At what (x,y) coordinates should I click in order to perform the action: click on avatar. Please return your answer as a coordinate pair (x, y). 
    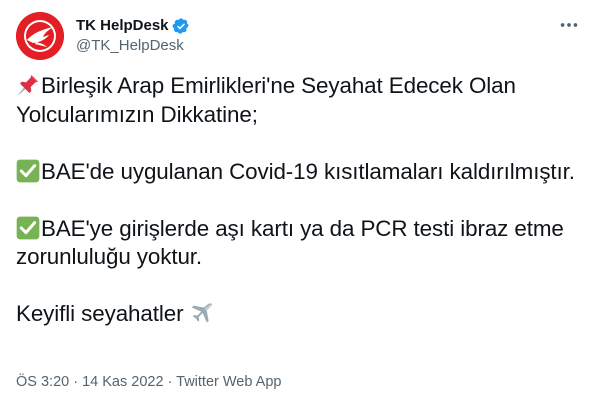
    Looking at the image, I should click on (40, 36).